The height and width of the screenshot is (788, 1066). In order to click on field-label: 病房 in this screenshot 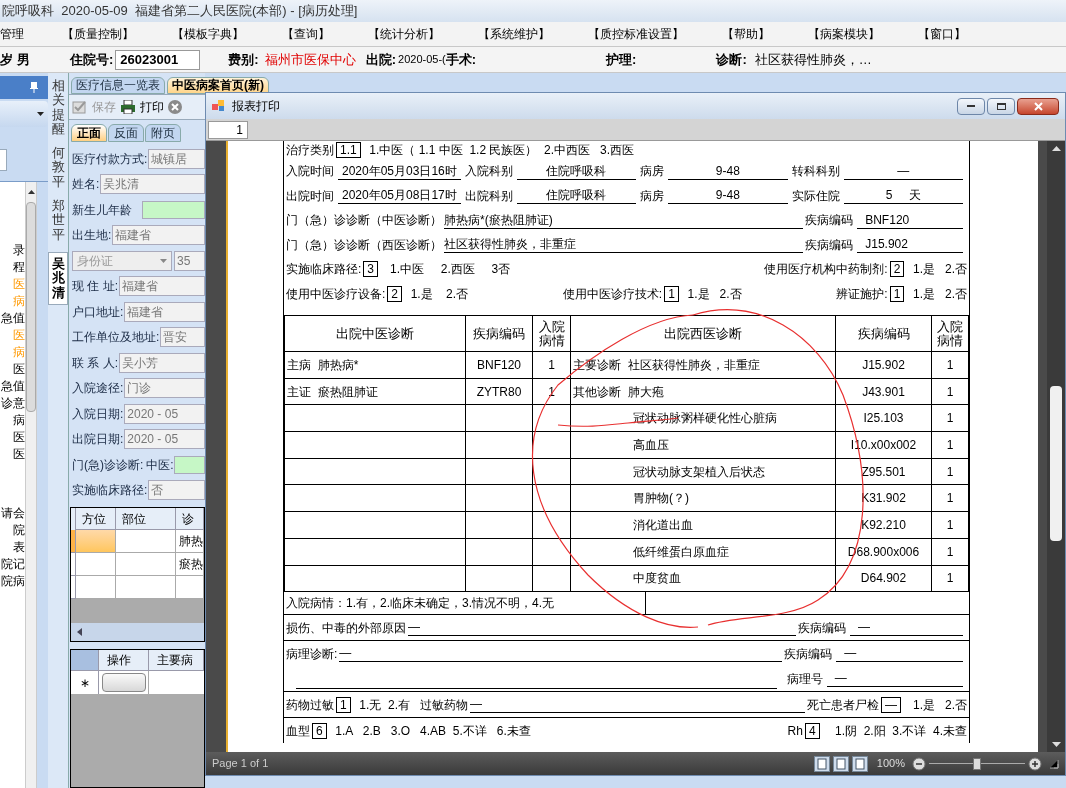, I will do `click(652, 171)`.